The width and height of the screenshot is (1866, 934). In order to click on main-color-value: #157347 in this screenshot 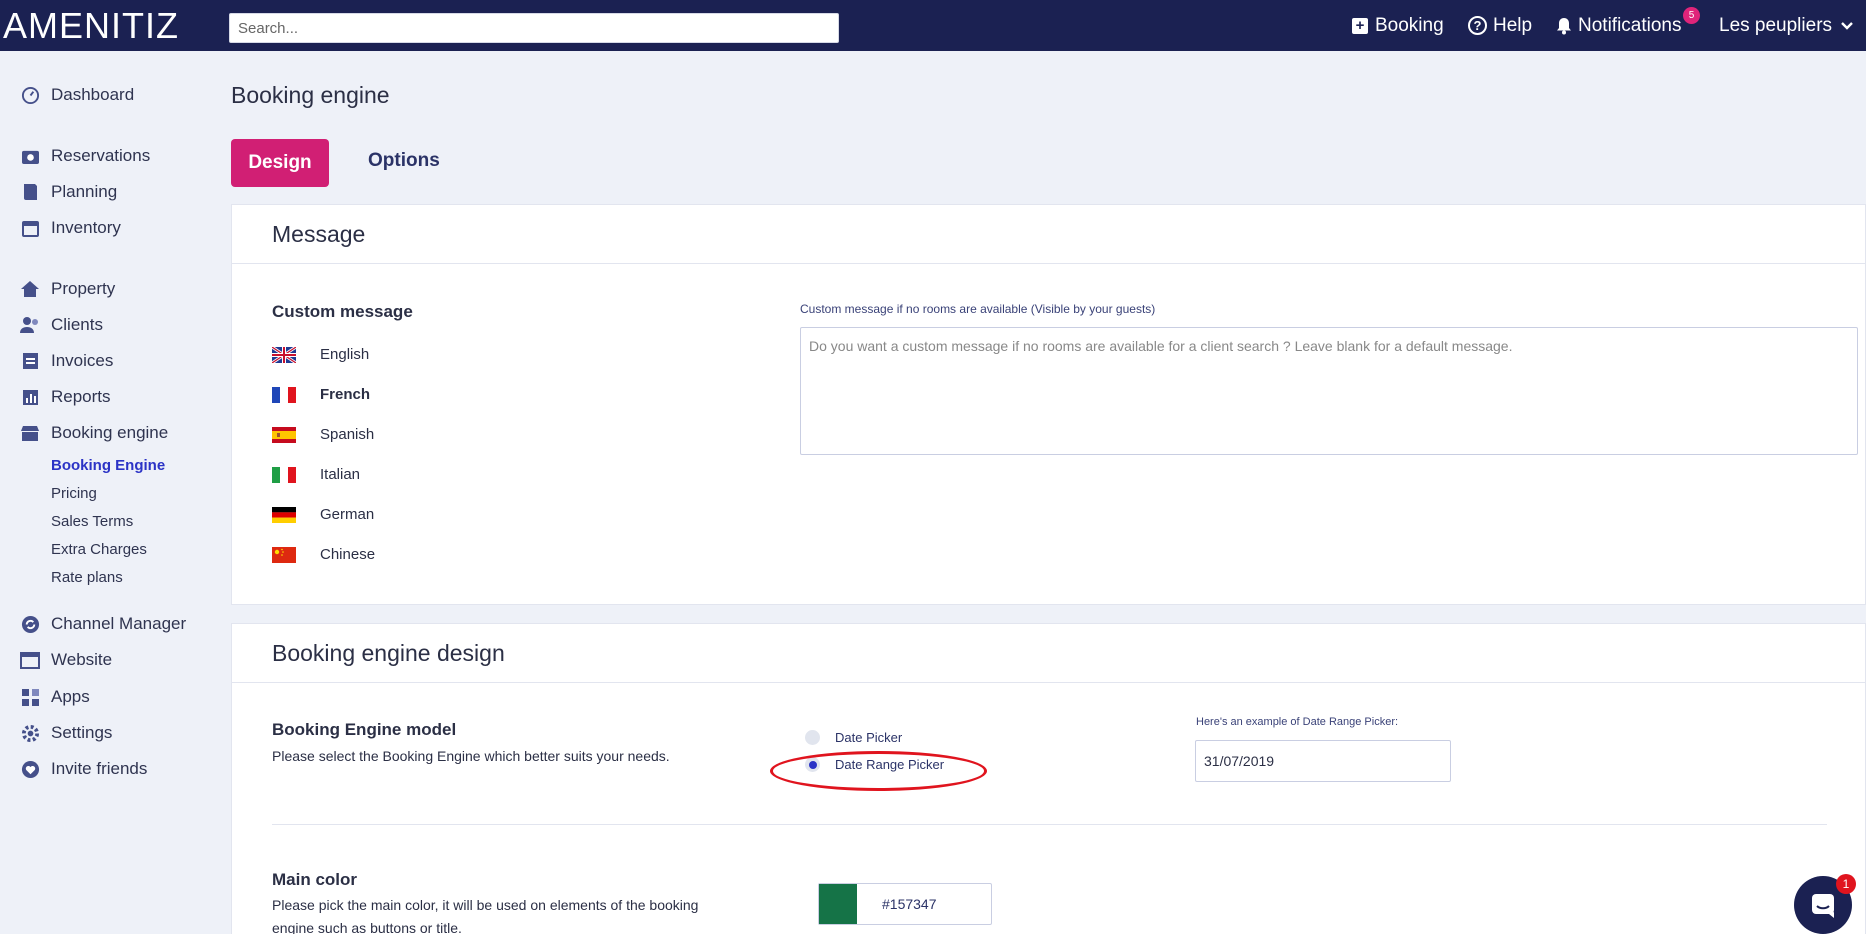, I will do `click(909, 904)`.